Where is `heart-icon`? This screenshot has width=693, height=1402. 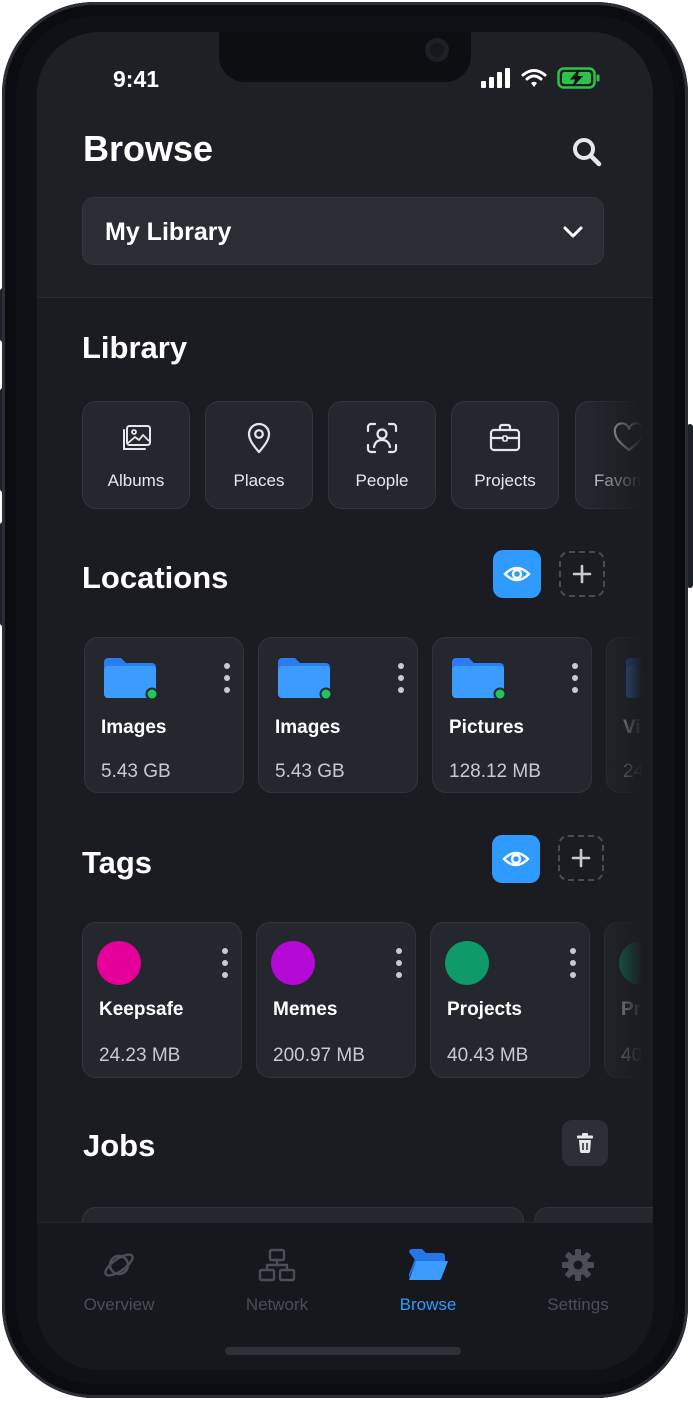 heart-icon is located at coordinates (629, 437).